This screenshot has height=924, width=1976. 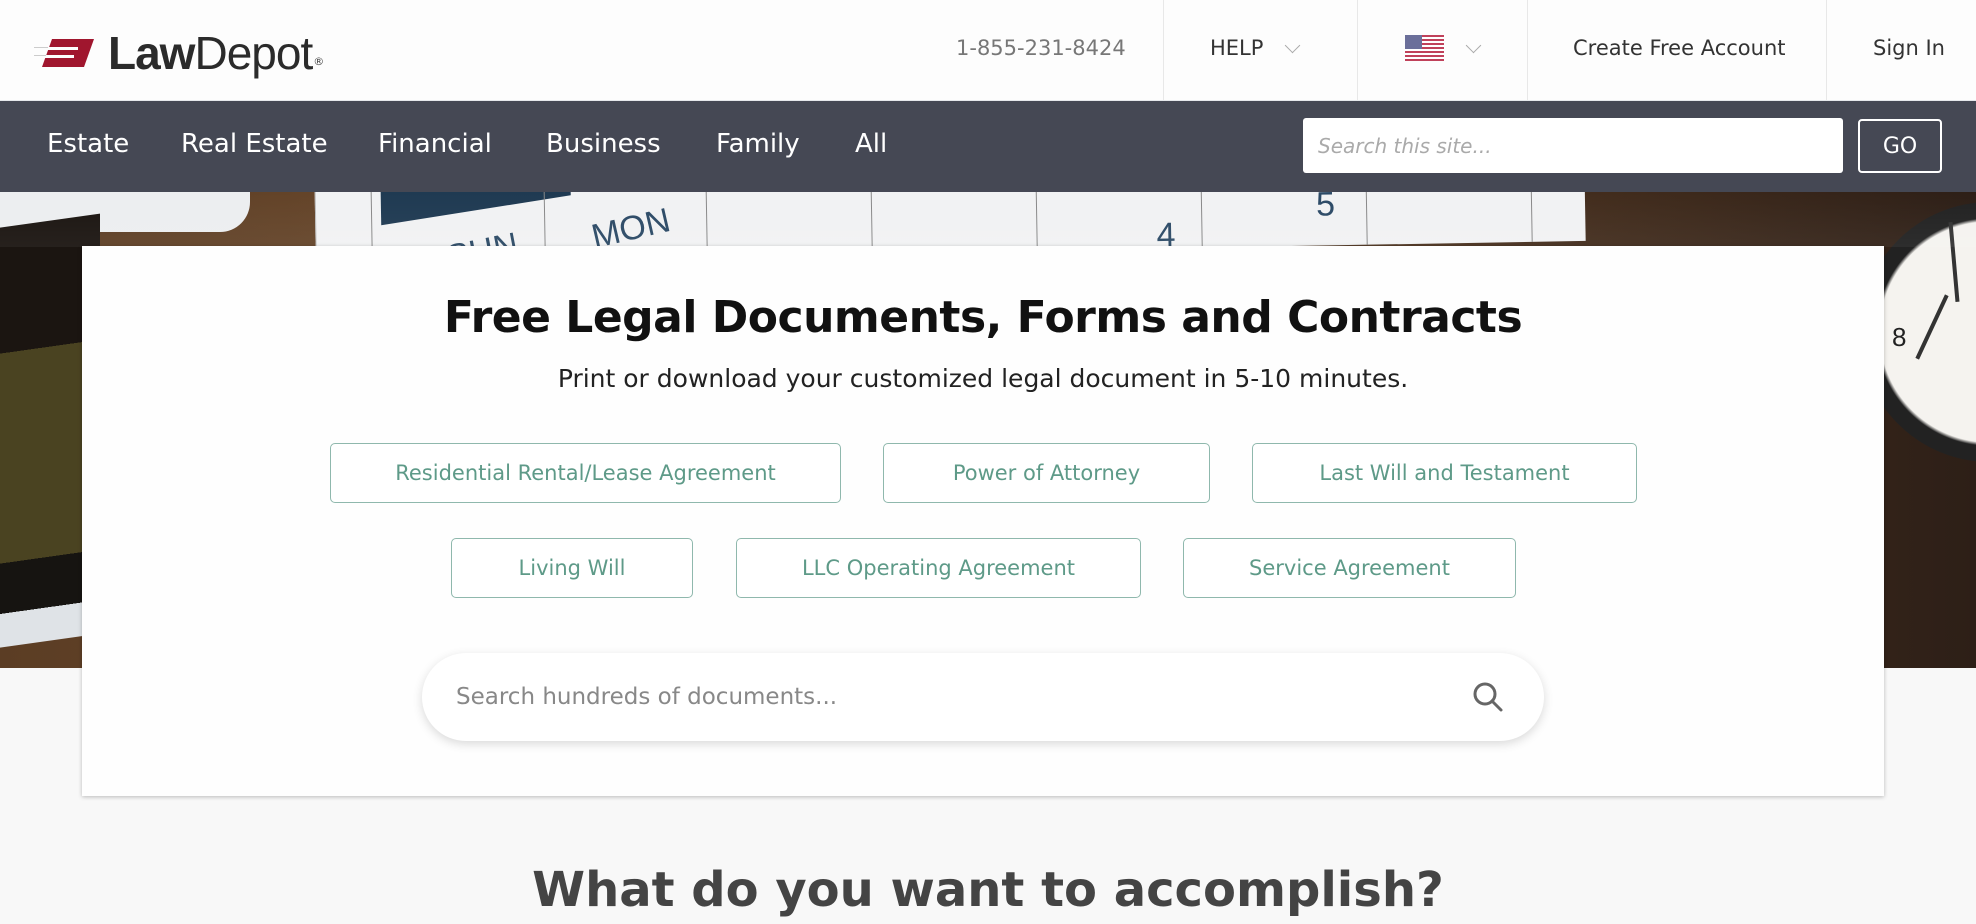 What do you see at coordinates (1349, 568) in the screenshot?
I see `doc-button-service-agreement: Service Agreement` at bounding box center [1349, 568].